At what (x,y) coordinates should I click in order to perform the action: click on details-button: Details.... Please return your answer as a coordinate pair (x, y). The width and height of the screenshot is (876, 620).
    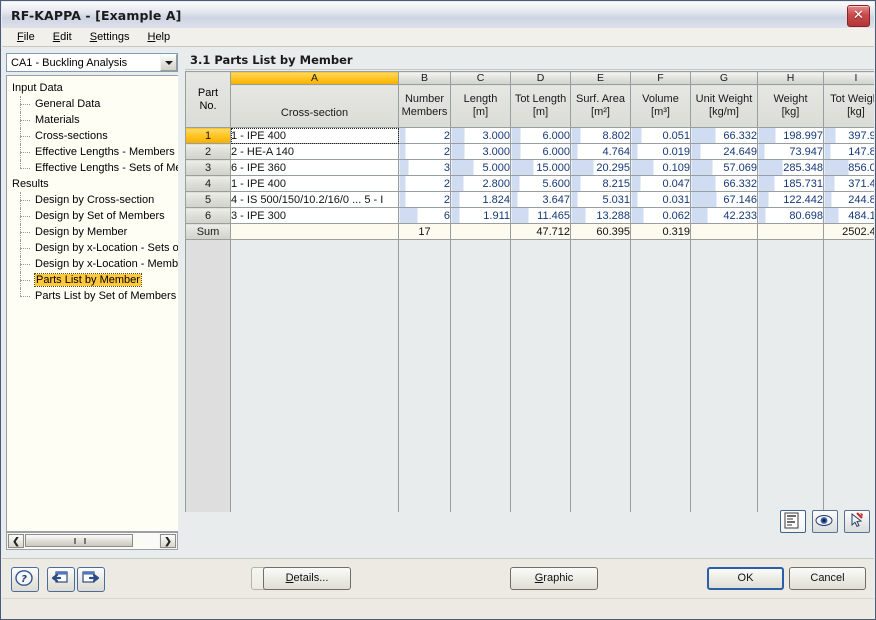
    Looking at the image, I should click on (307, 578).